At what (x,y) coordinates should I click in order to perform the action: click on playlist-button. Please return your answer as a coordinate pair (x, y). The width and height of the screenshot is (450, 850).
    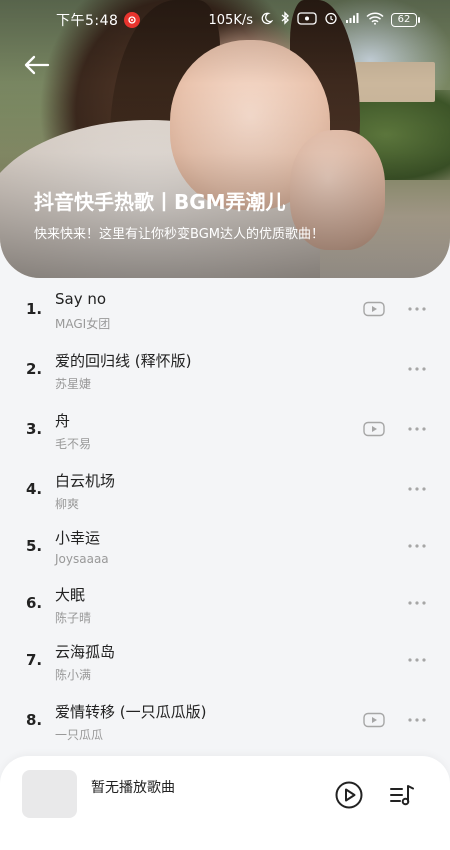
    Looking at the image, I should click on (402, 795).